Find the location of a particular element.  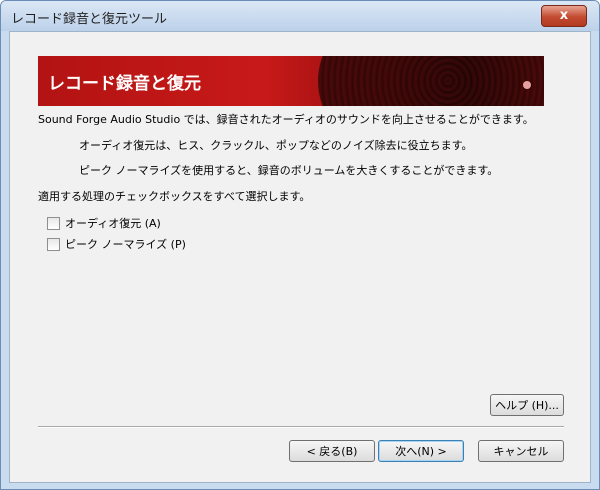

peak-normalize-option: ピーク ノーマライズ (P) is located at coordinates (116, 244).